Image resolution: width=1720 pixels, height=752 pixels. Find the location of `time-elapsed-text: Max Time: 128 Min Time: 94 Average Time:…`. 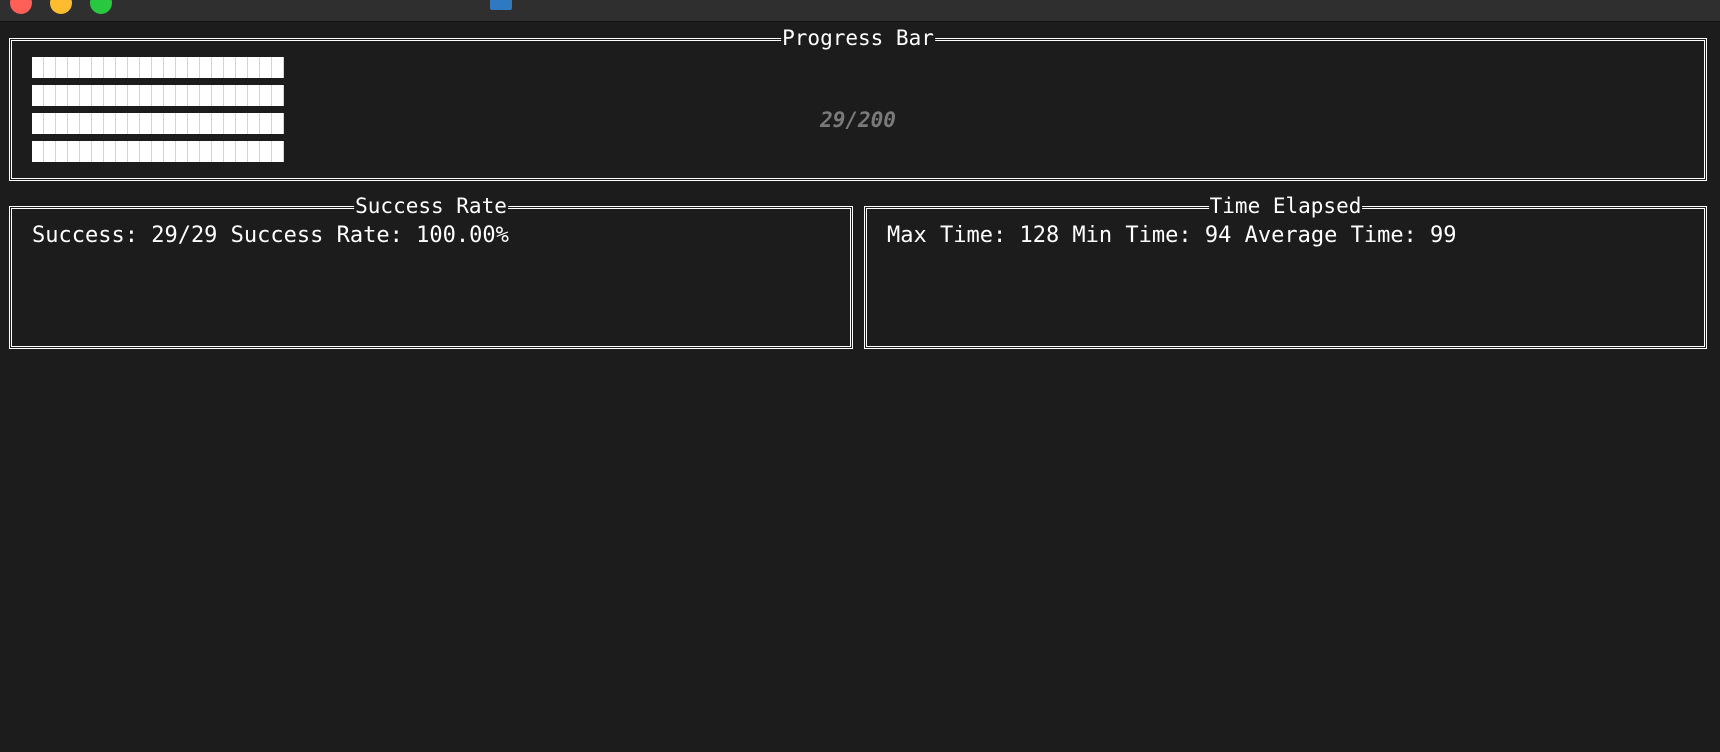

time-elapsed-text: Max Time: 128 Min Time: 94 Average Time:… is located at coordinates (1172, 235).